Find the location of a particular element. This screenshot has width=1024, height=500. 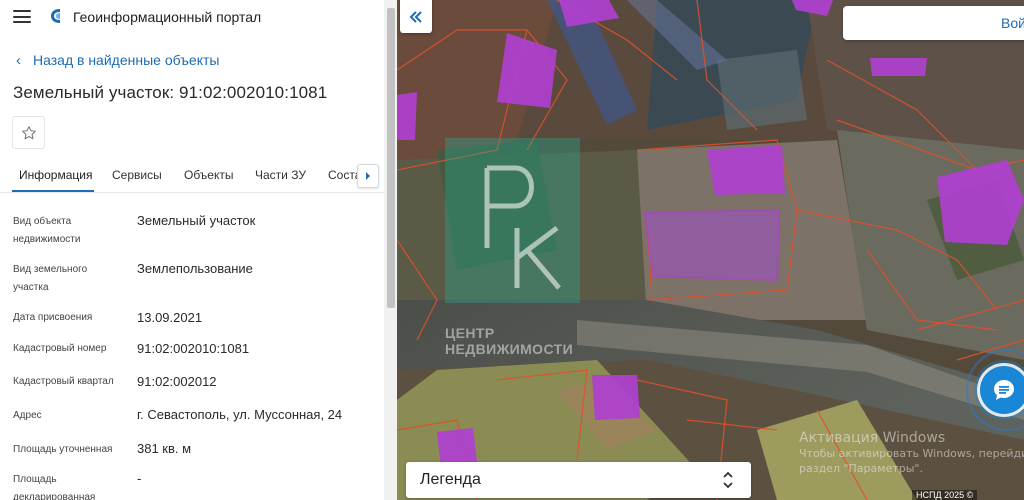

field-label-object-type: Вид объекта недвижимости is located at coordinates (47, 230).